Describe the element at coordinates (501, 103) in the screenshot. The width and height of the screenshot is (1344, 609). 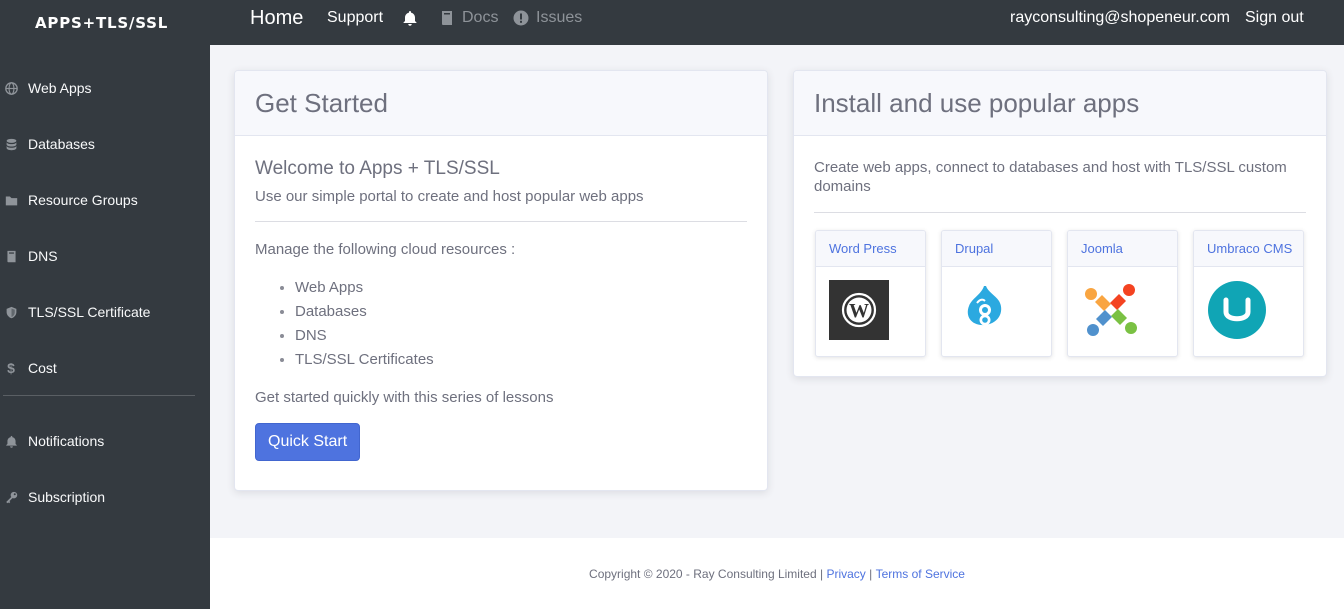
I see `get-started-header: Get Started` at that location.